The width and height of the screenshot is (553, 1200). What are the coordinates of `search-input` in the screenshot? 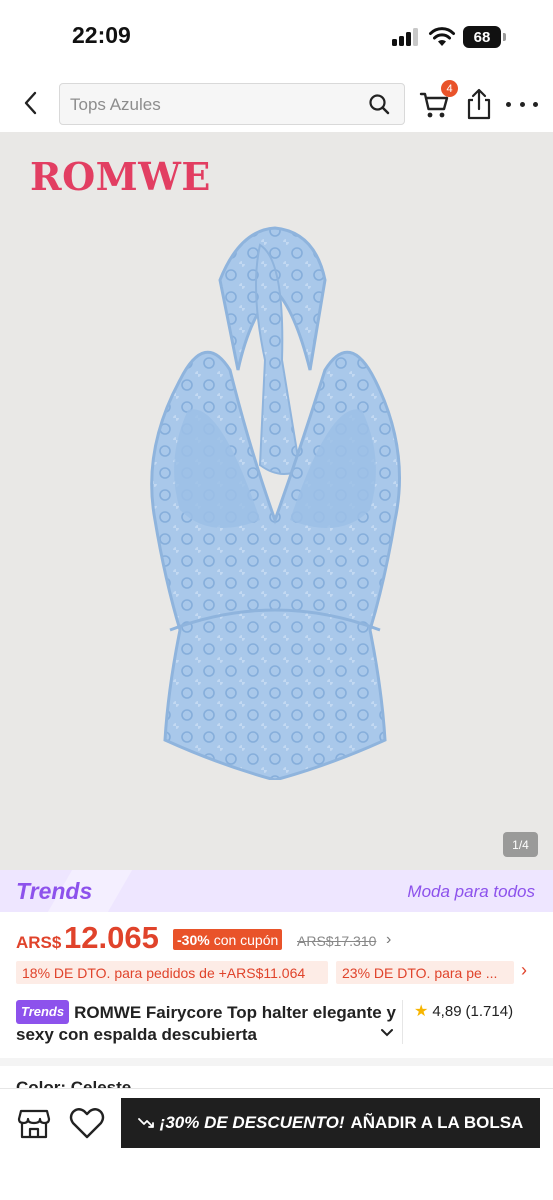 It's located at (215, 105).